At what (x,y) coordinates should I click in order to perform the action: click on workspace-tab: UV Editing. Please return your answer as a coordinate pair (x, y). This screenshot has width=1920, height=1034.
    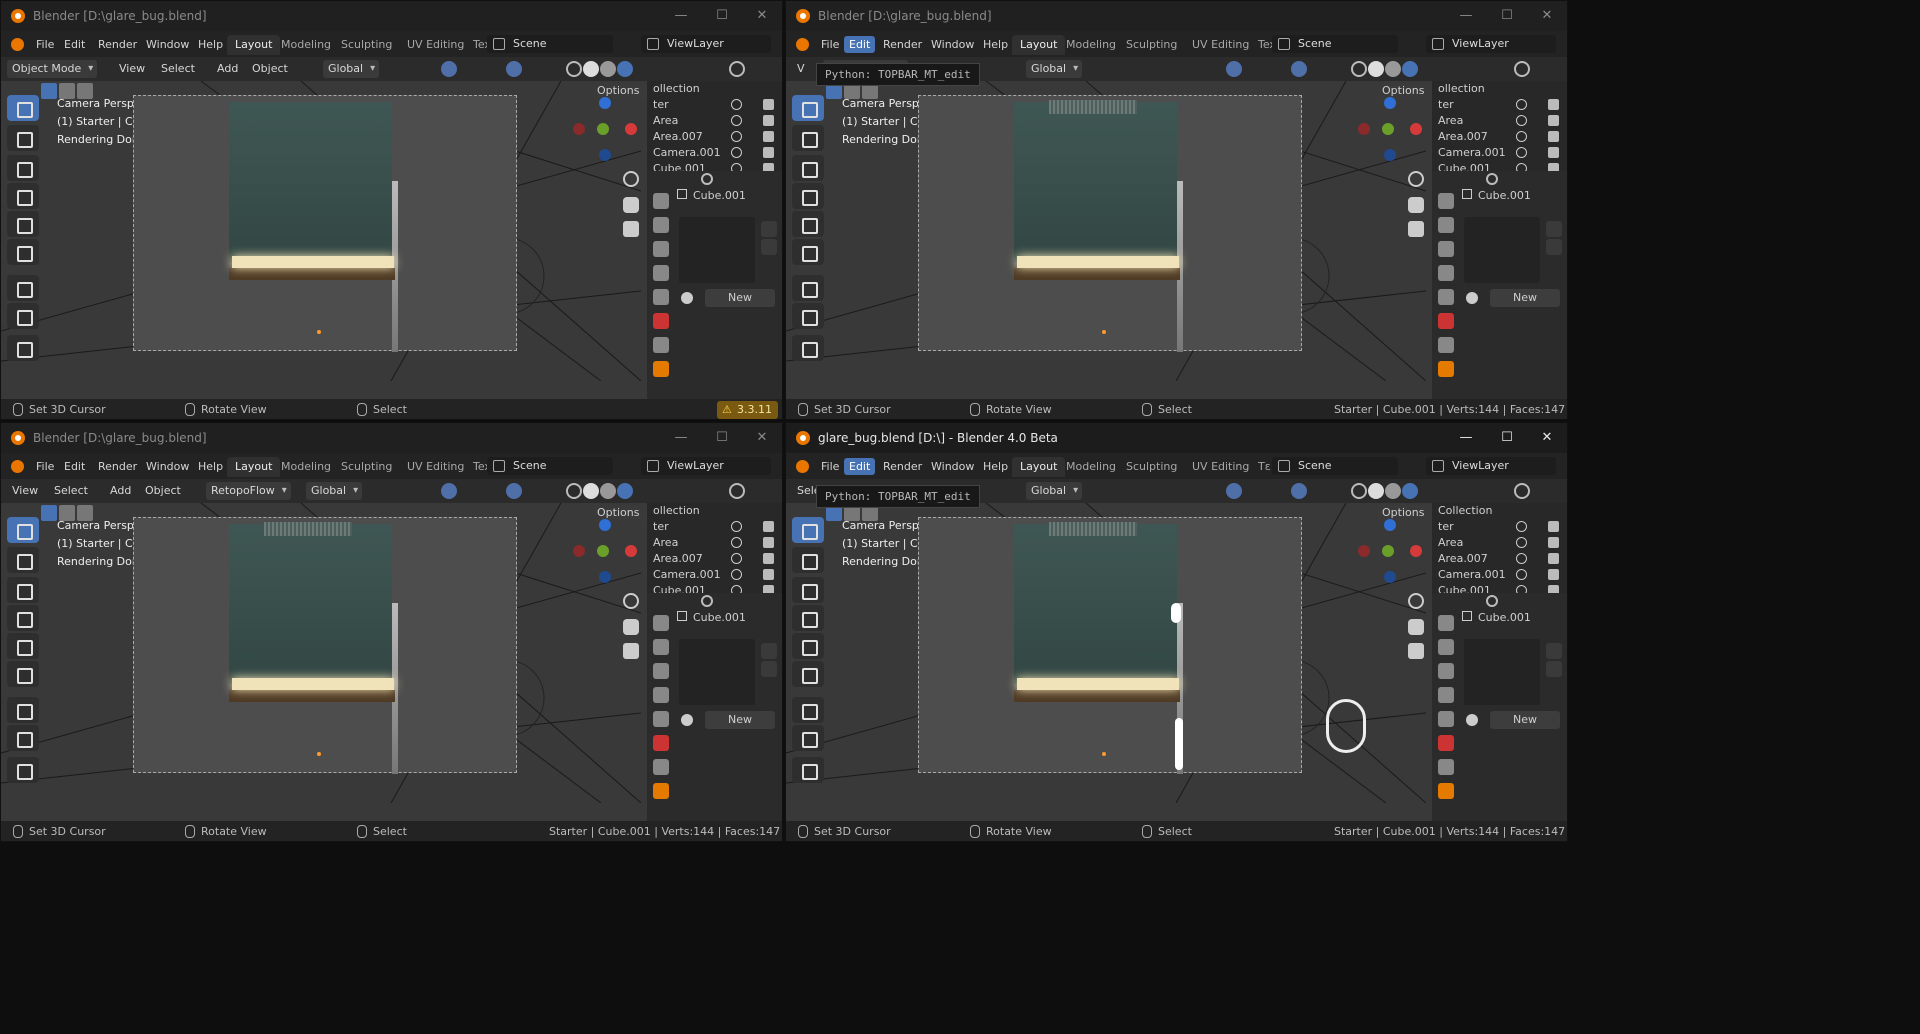
    Looking at the image, I should click on (1220, 467).